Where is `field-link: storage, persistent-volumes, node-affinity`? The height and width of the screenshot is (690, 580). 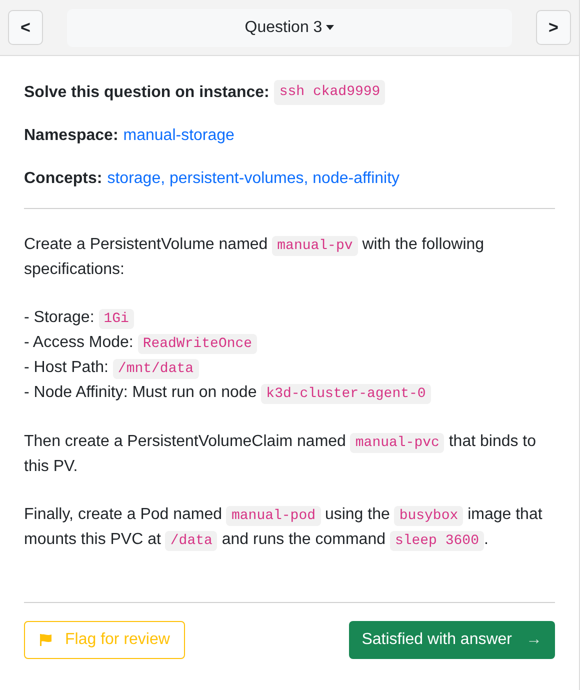 field-link: storage, persistent-volumes, node-affinity is located at coordinates (253, 179).